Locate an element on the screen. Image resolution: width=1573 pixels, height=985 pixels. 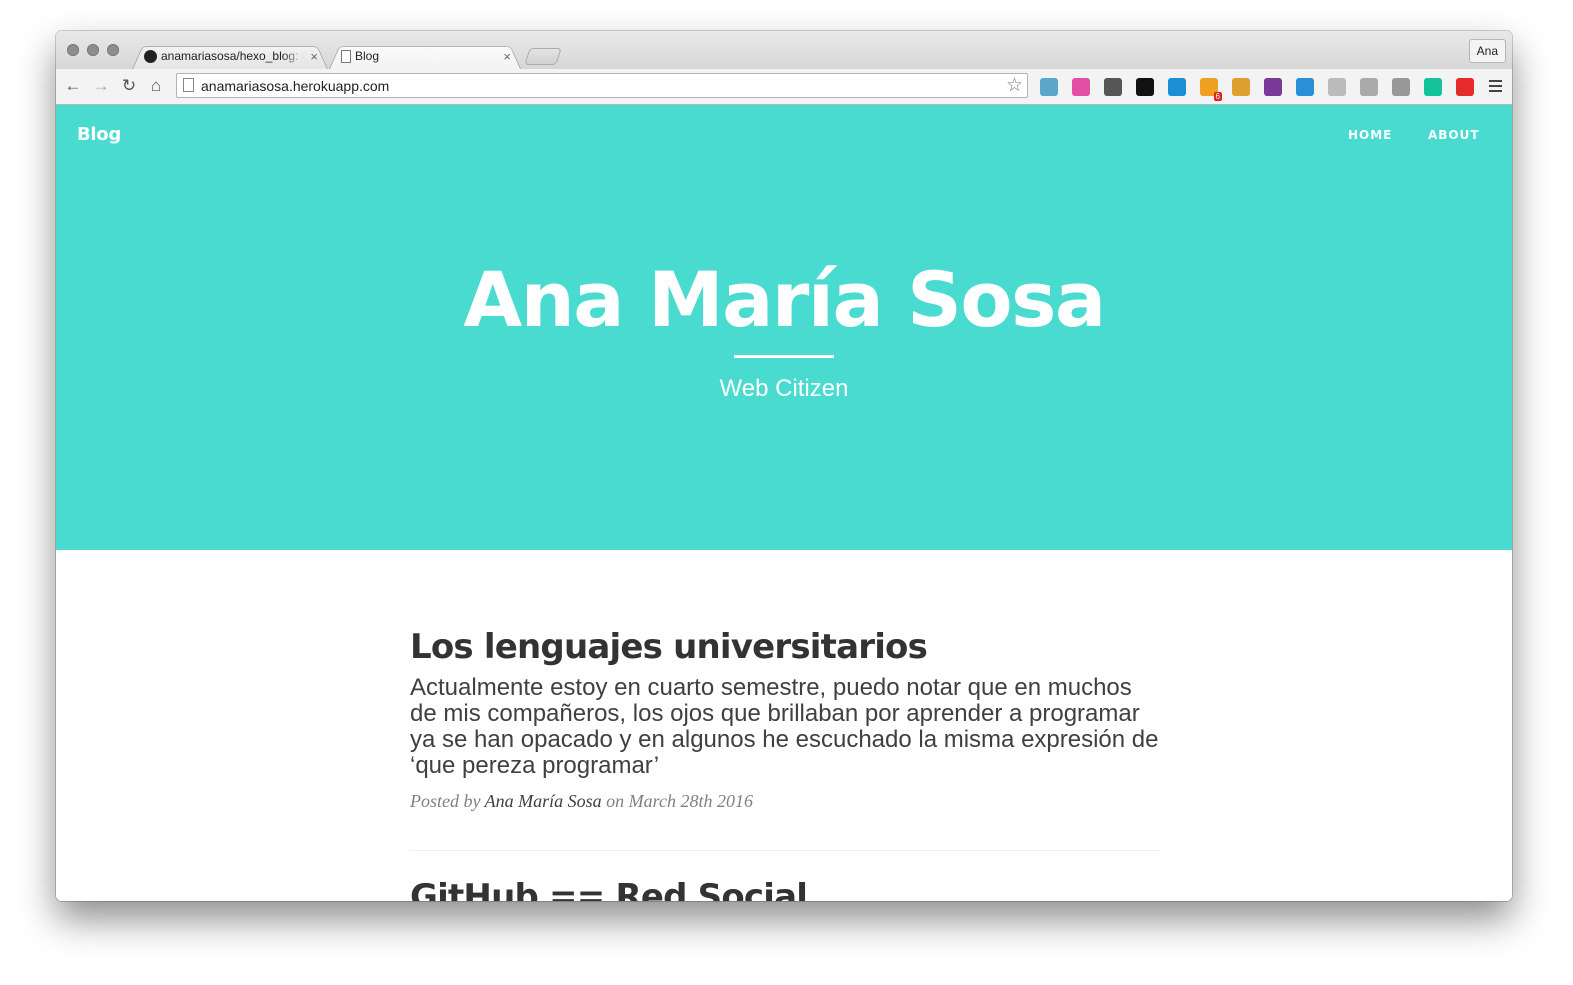
post-preview: GitHub == Red Social is located at coordinates (785, 888).